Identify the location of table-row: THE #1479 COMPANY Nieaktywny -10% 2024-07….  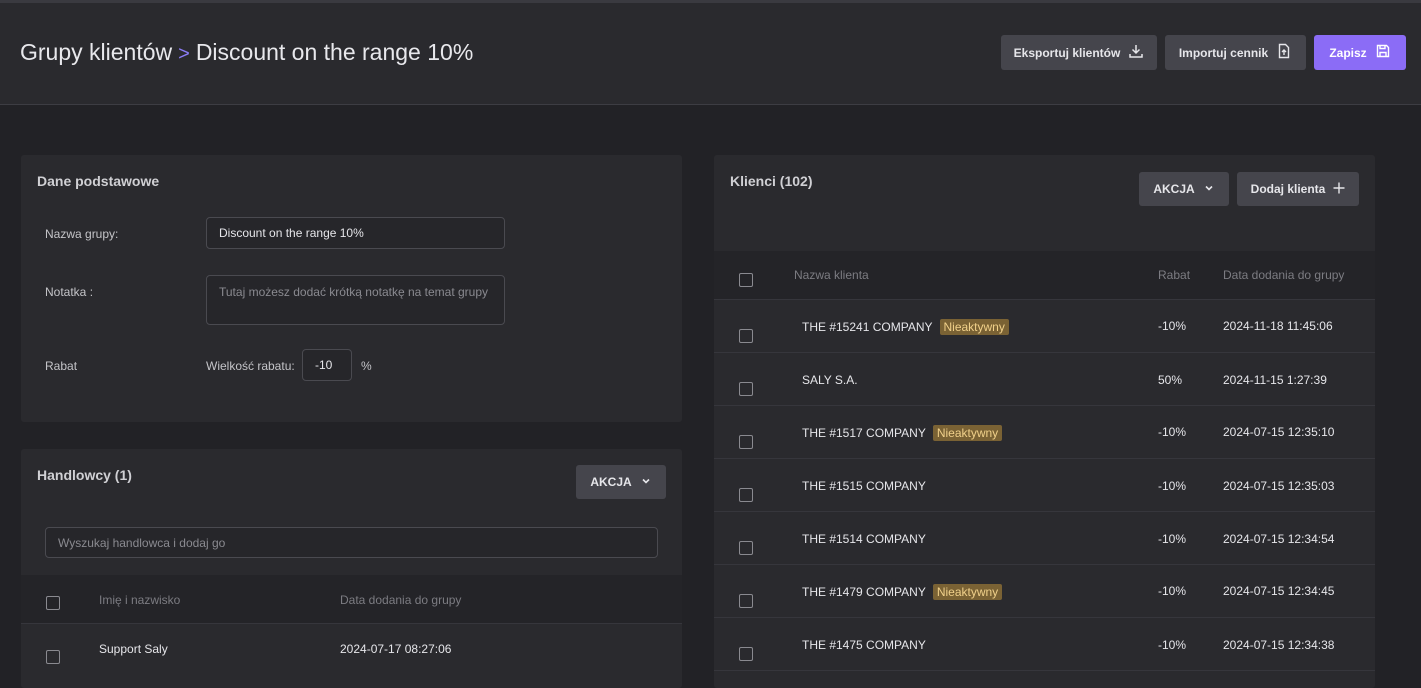
(1044, 590).